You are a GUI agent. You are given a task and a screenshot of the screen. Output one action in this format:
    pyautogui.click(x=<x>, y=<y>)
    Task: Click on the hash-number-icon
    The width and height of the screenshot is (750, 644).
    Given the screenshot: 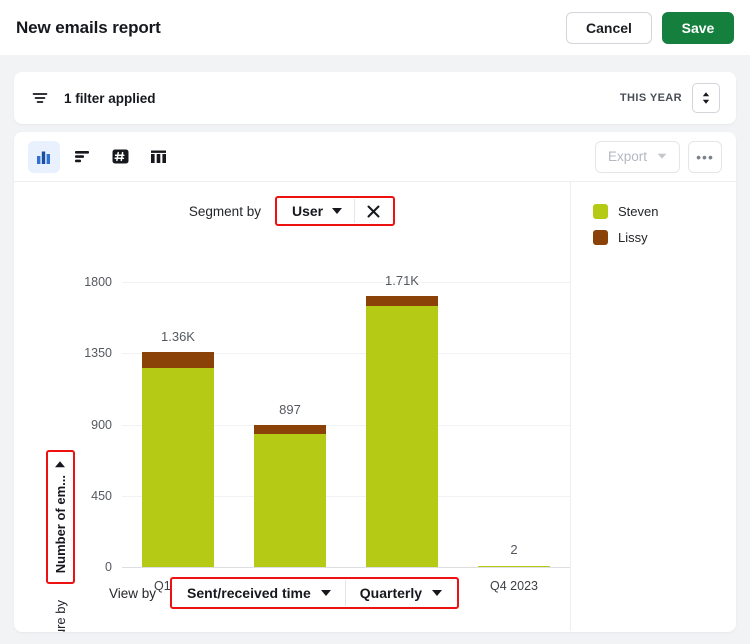 What is the action you would take?
    pyautogui.click(x=120, y=156)
    